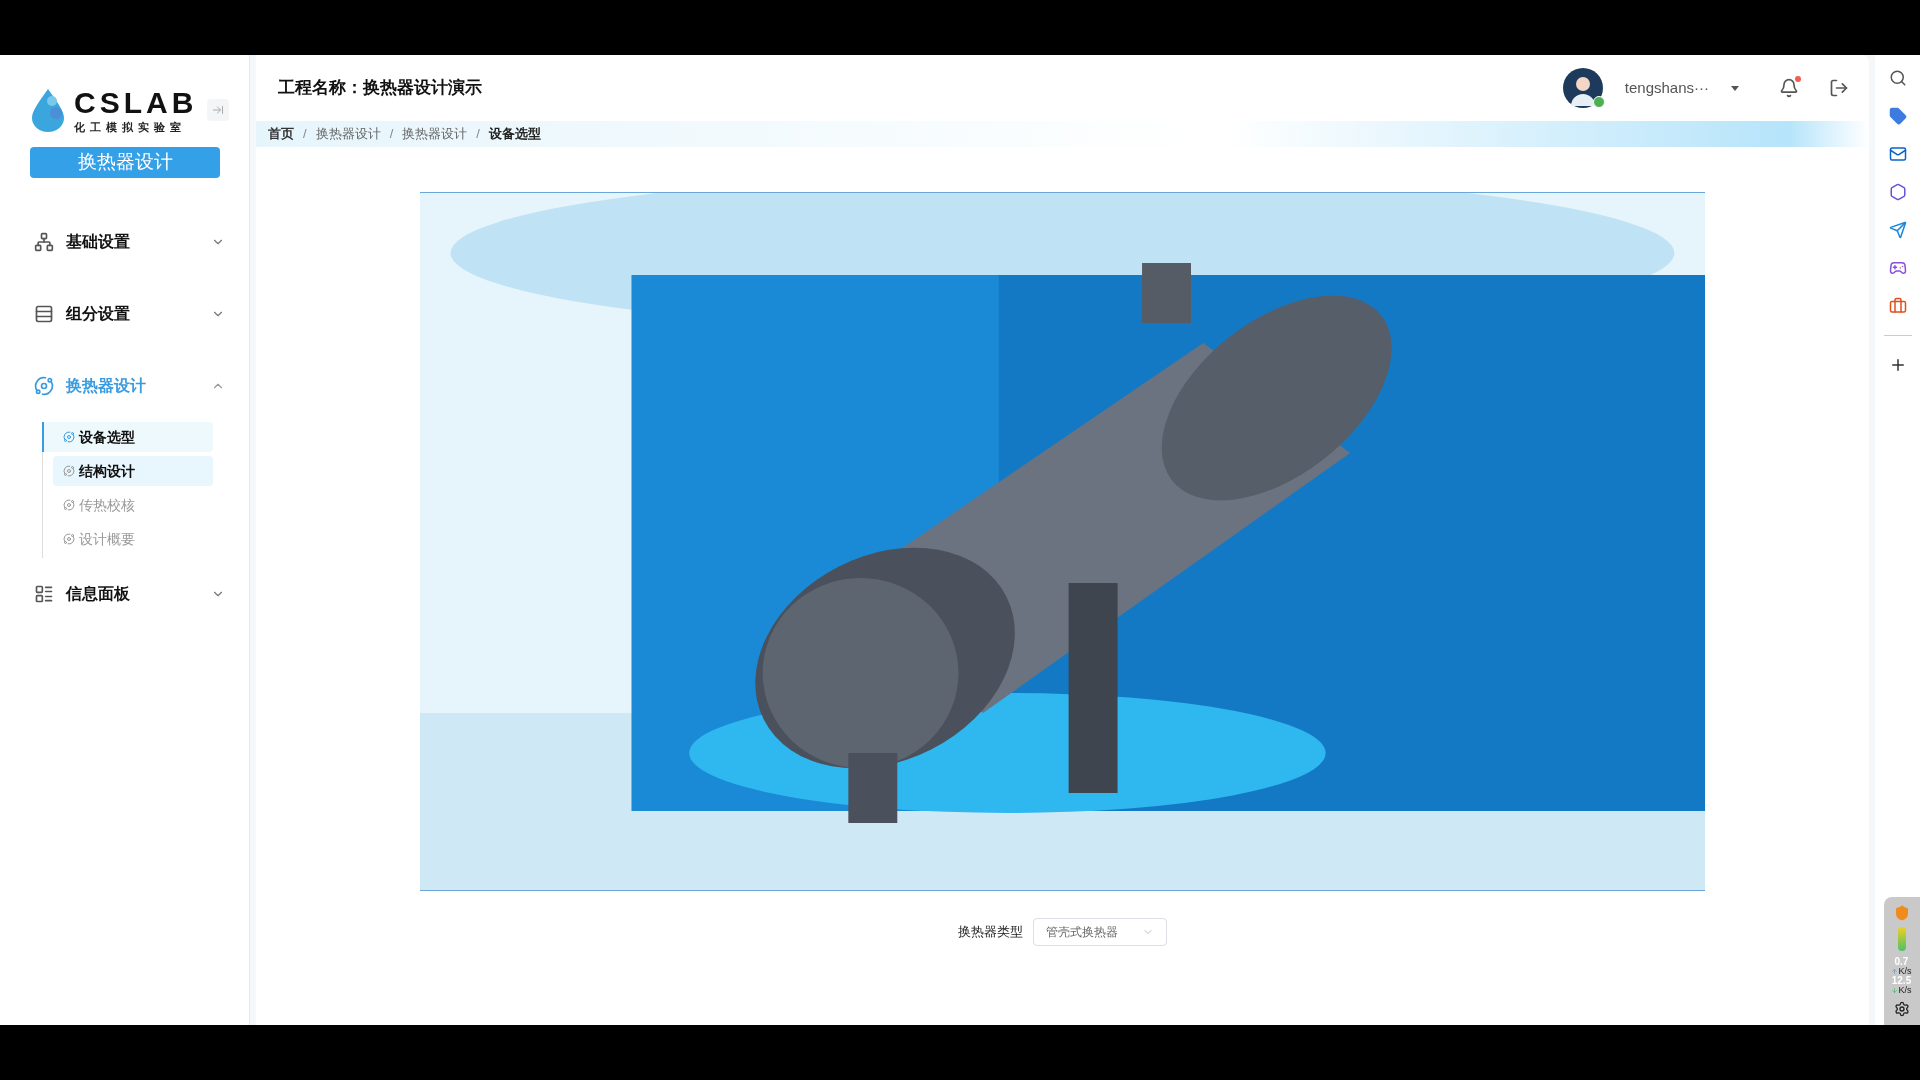  What do you see at coordinates (136, 102) in the screenshot?
I see `logo-title: CSLAB` at bounding box center [136, 102].